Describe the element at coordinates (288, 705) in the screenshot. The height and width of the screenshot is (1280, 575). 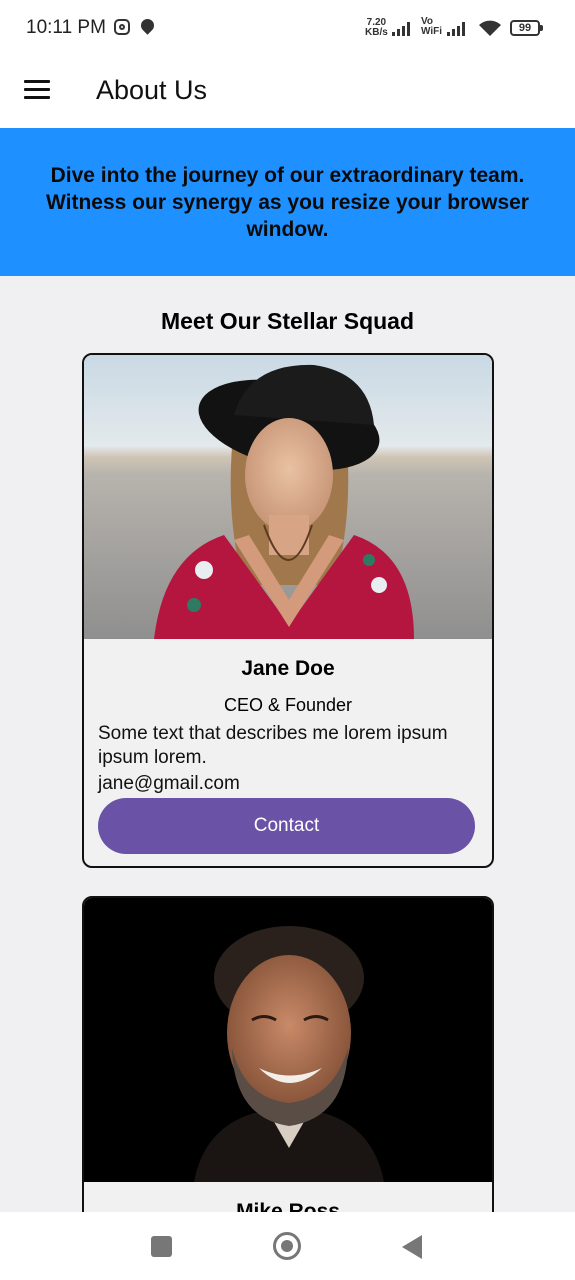
I see `member-role: CEO & Founder` at that location.